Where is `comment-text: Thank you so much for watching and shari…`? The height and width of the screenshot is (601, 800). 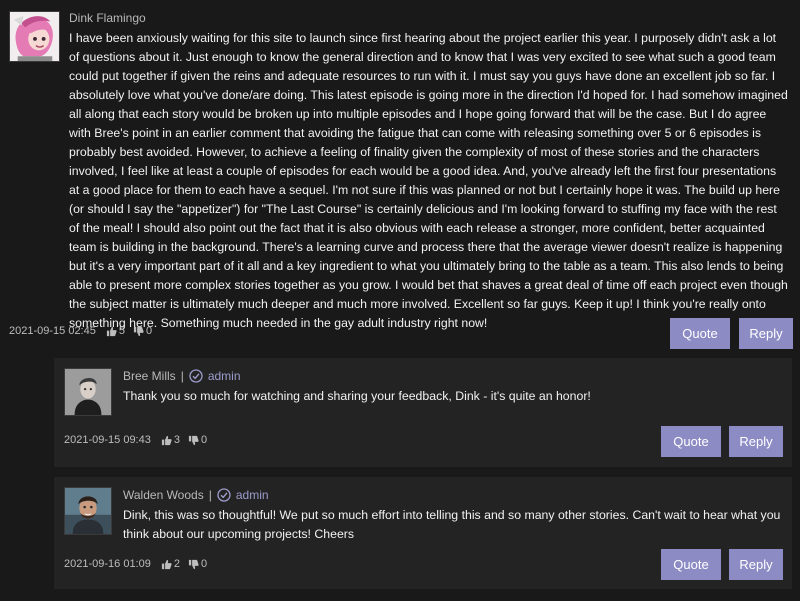 comment-text: Thank you so much for watching and shari… is located at coordinates (357, 396).